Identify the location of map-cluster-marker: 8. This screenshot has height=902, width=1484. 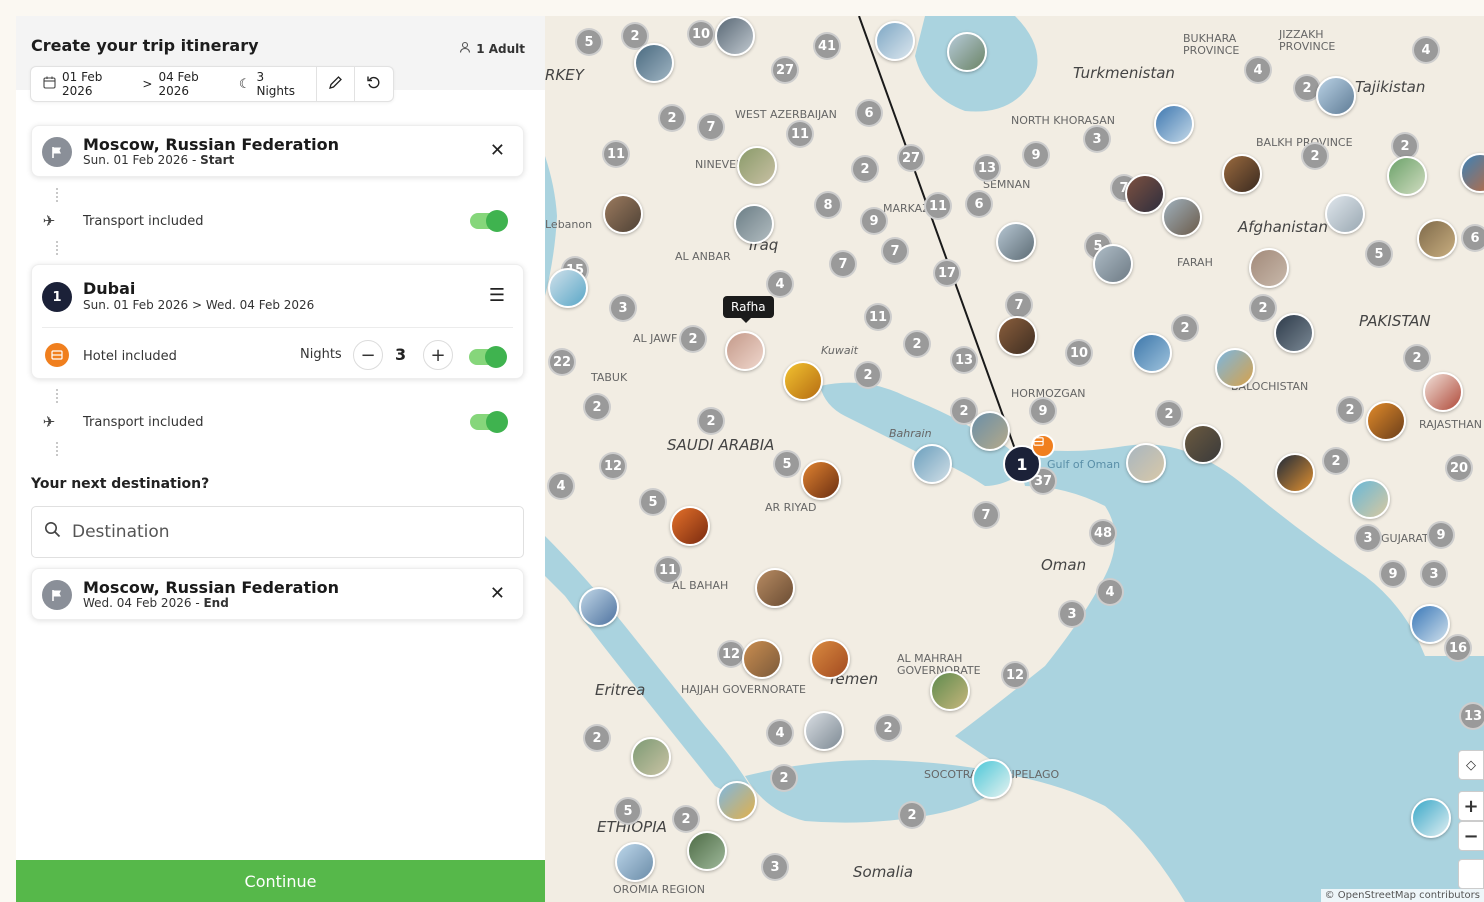
(828, 205).